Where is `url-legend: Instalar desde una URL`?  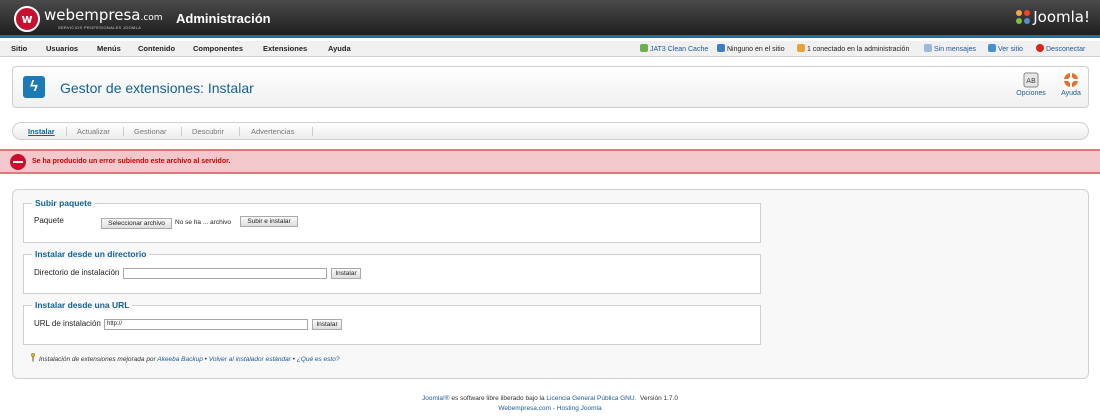 url-legend: Instalar desde una URL is located at coordinates (82, 305).